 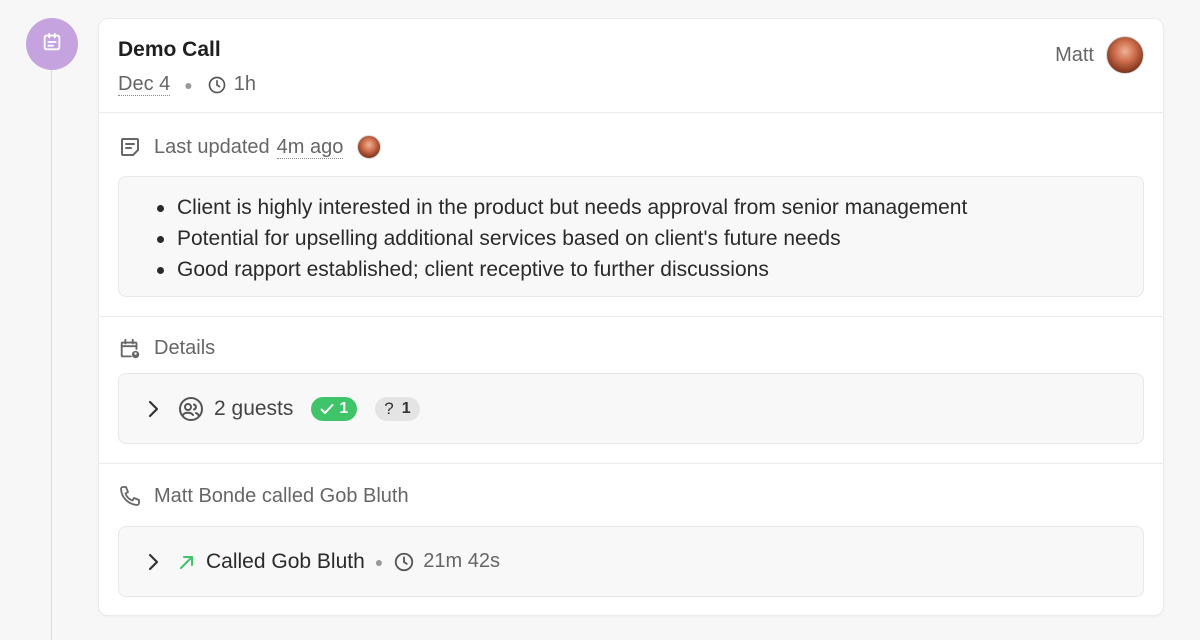 I want to click on accepted-badge: 1, so click(x=334, y=408).